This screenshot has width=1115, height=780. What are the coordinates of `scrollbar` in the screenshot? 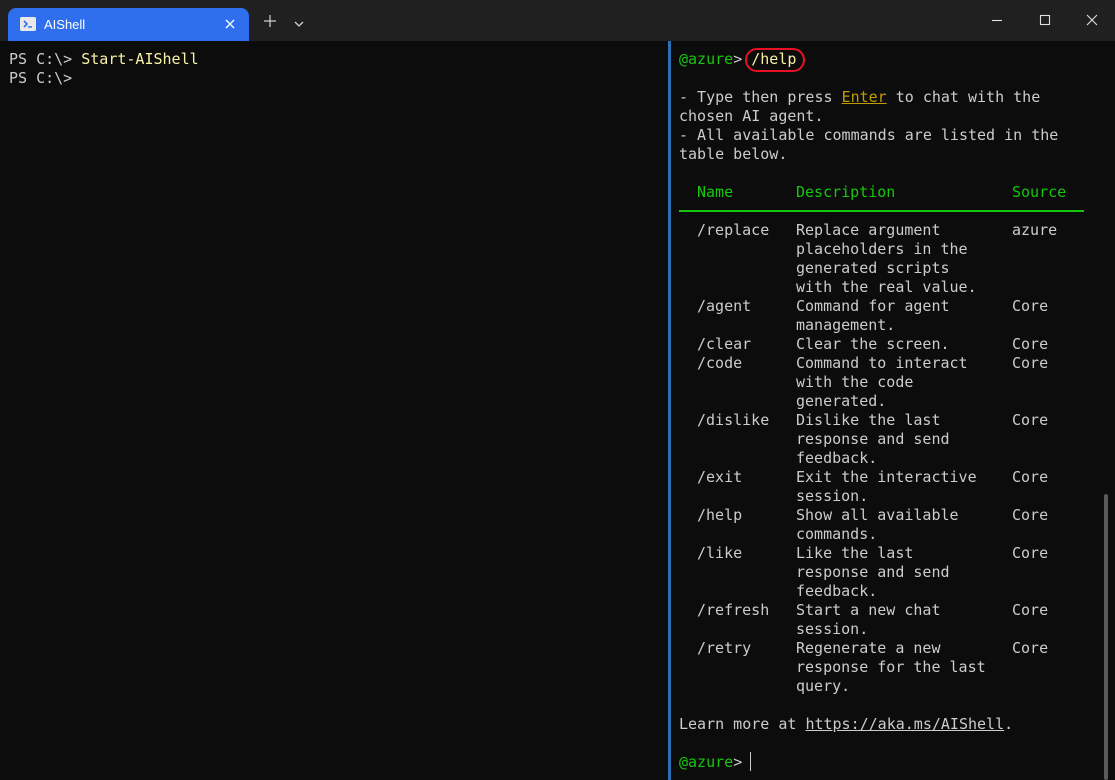 It's located at (1106, 637).